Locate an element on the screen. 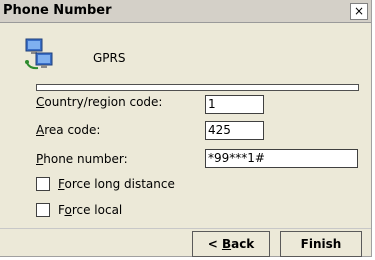 The width and height of the screenshot is (375, 260). force-long-distance-label: Force long distance is located at coordinates (116, 184).